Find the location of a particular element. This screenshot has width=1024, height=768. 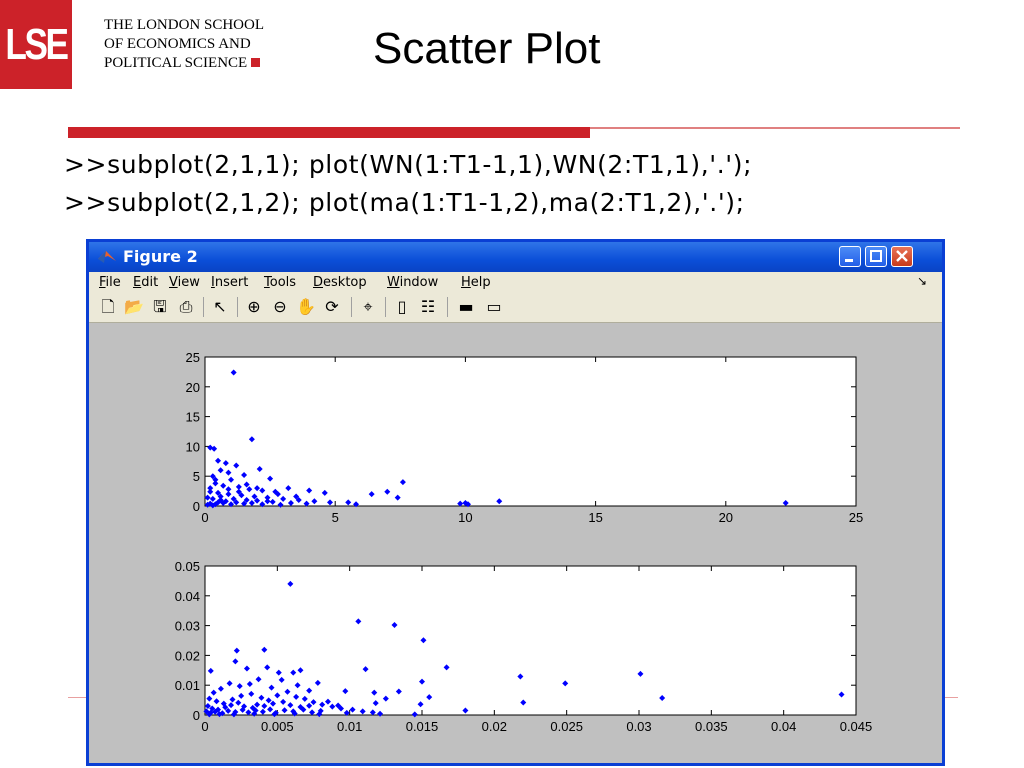

show-plot-icon: ▭ is located at coordinates (494, 307).